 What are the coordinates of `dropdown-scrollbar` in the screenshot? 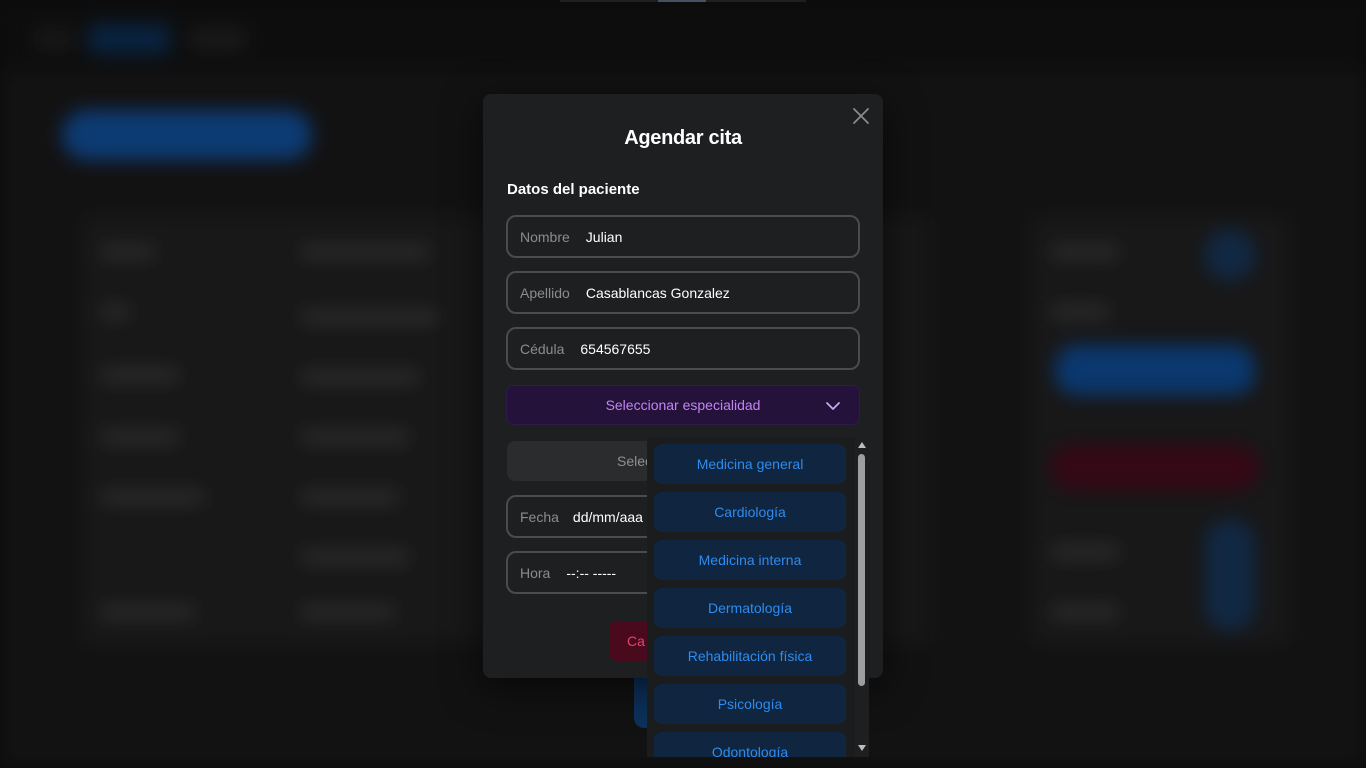 It's located at (862, 597).